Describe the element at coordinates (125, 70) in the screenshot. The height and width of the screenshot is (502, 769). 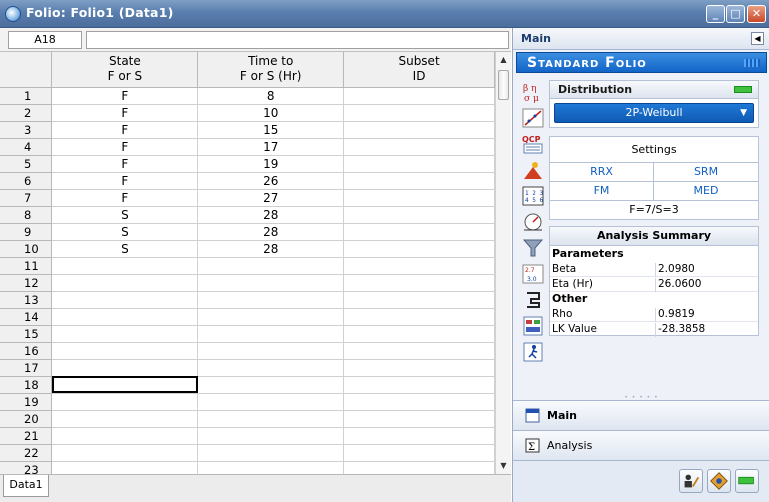
I see `column-header-state: State F or S` at that location.